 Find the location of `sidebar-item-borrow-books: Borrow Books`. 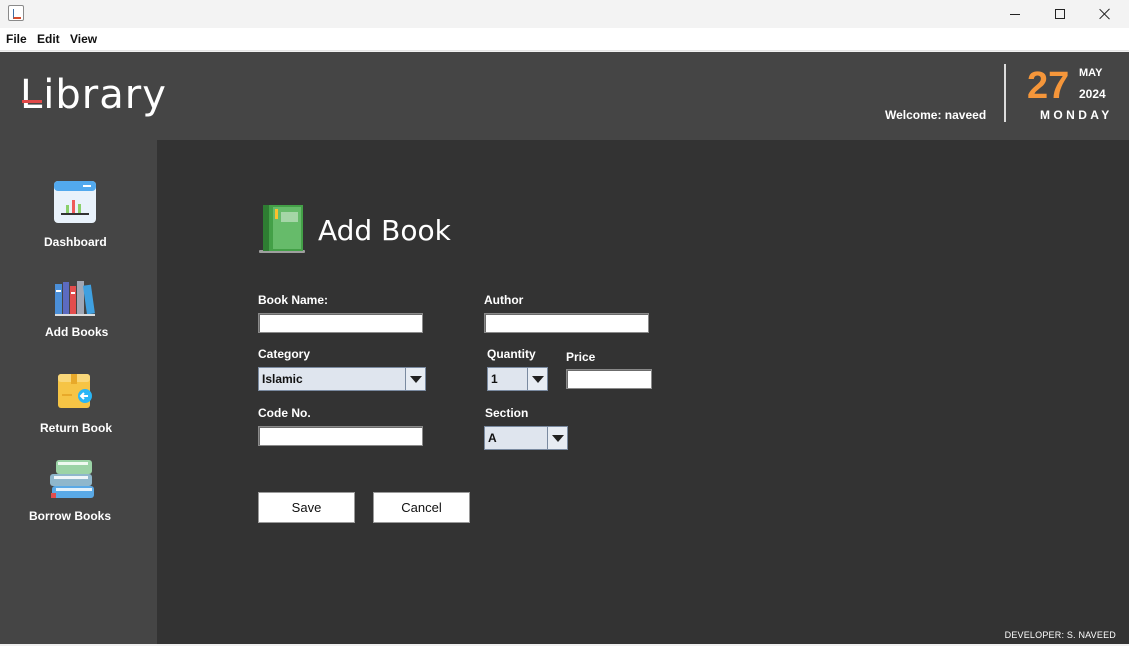

sidebar-item-borrow-books: Borrow Books is located at coordinates (78, 498).